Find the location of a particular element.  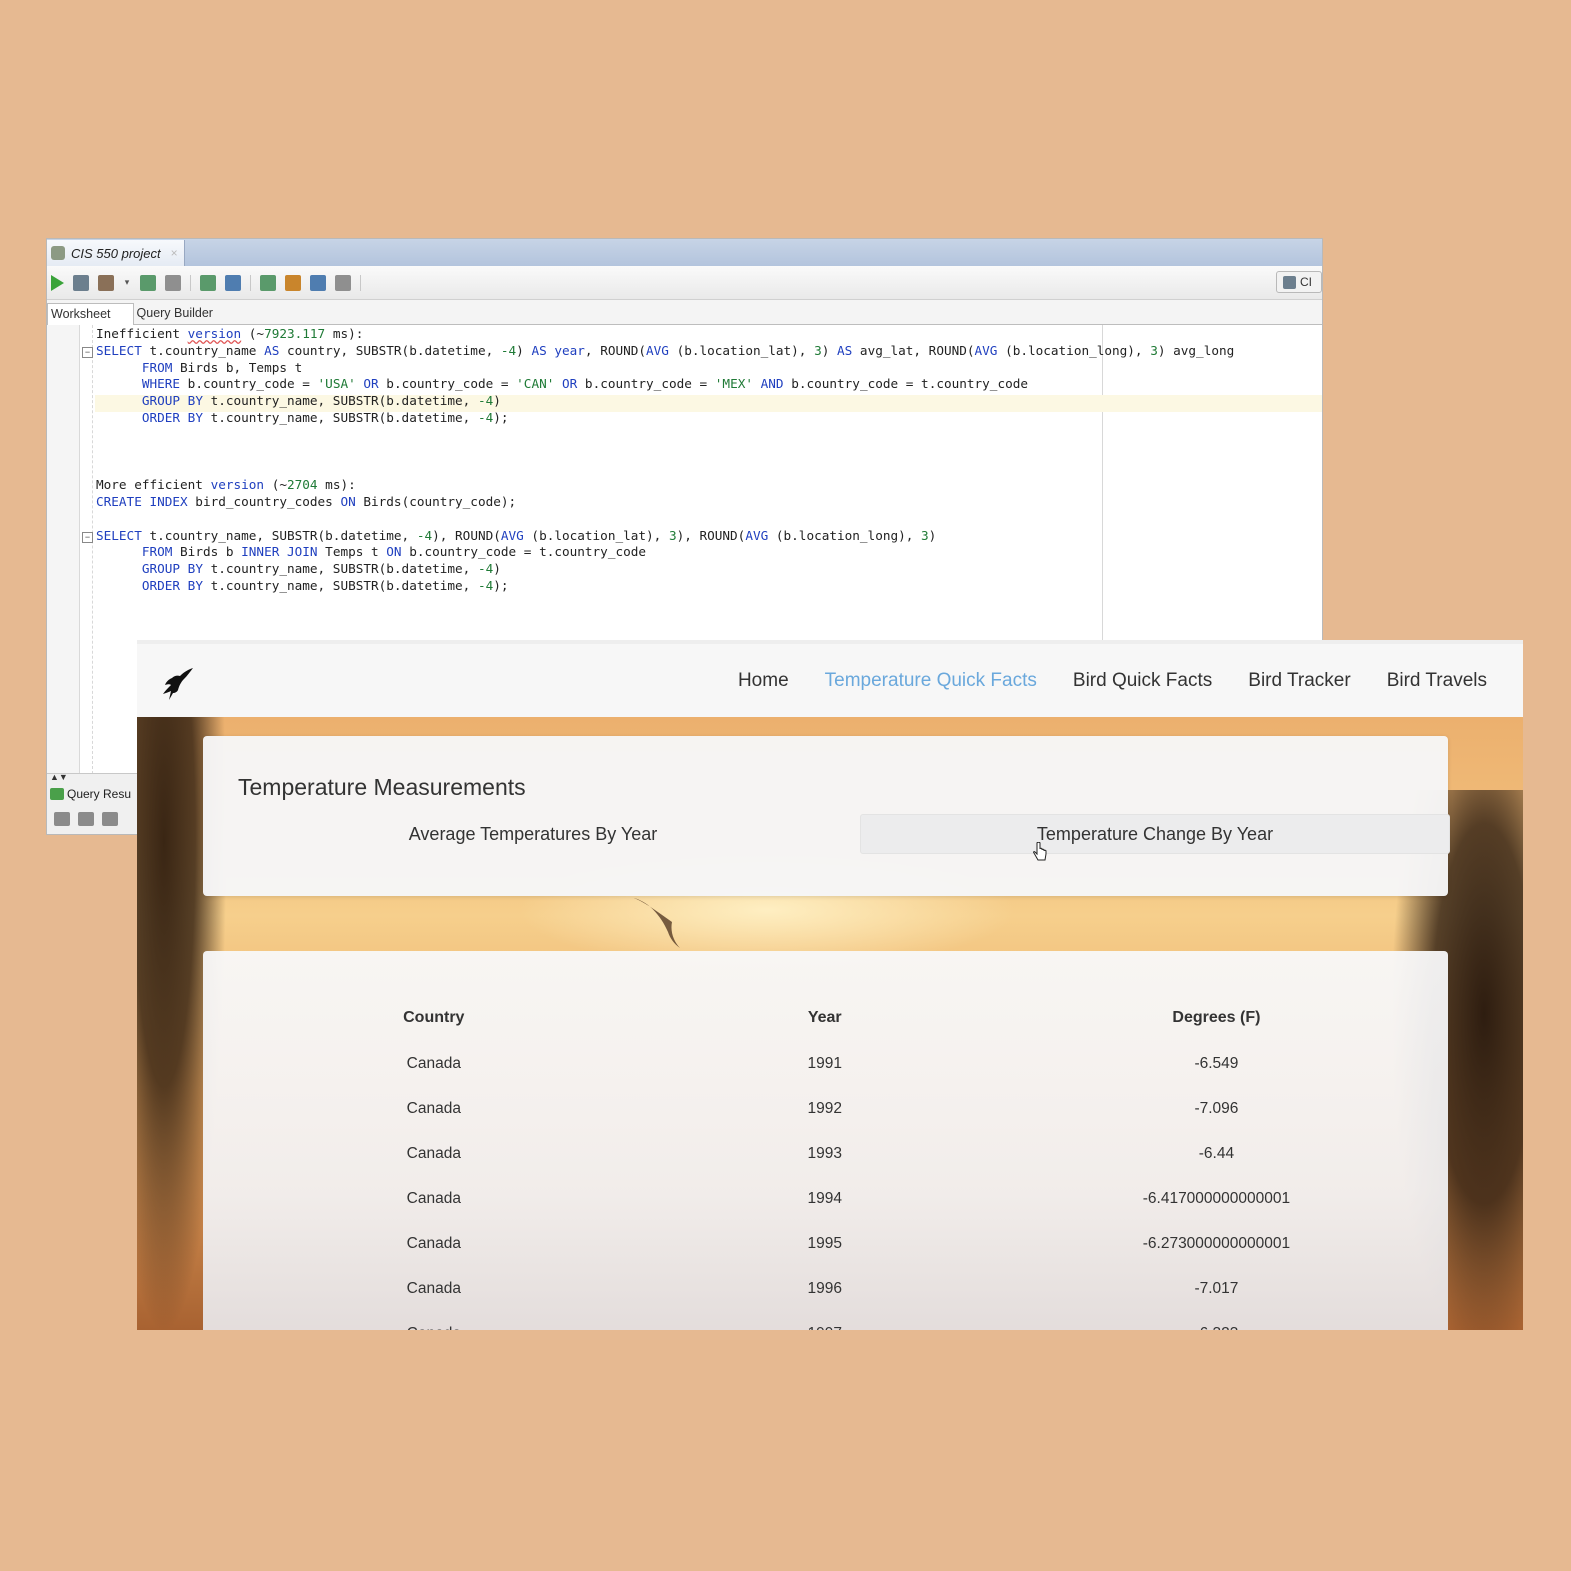

code-token: ON is located at coordinates (394, 552).